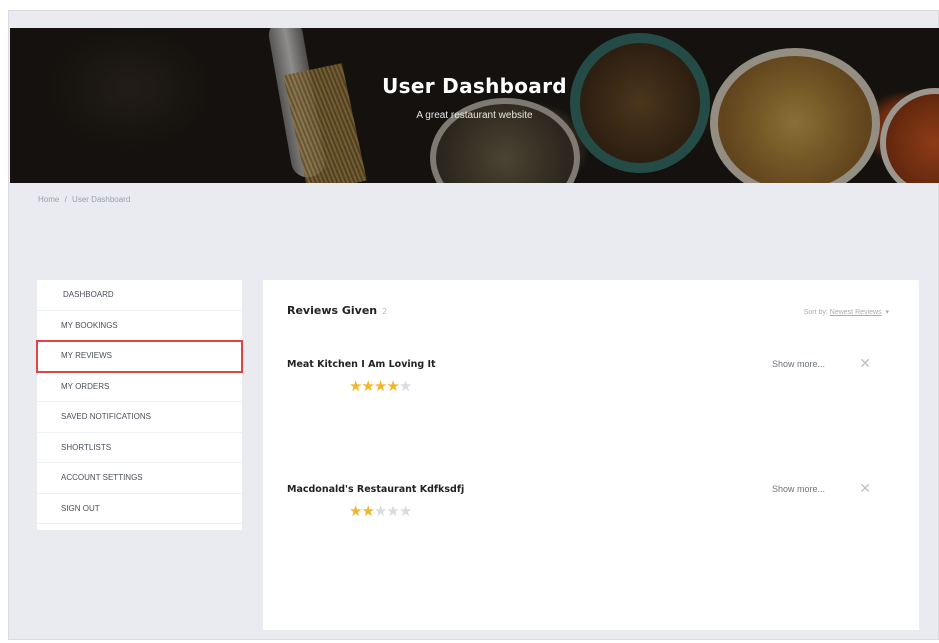 The height and width of the screenshot is (643, 939). Describe the element at coordinates (474, 115) in the screenshot. I see `page-subtitle: A great restaurant website` at that location.